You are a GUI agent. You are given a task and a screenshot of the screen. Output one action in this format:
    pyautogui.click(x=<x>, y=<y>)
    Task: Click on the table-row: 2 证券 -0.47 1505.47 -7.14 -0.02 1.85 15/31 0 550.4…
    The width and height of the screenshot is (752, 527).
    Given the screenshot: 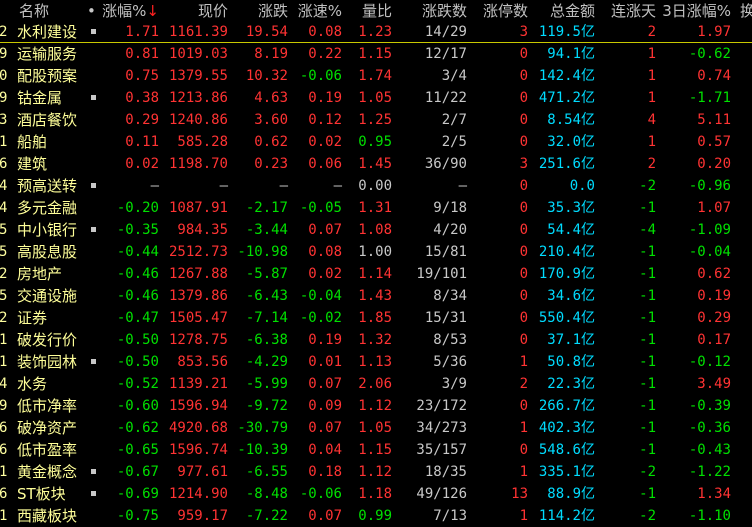 What is the action you would take?
    pyautogui.click(x=376, y=318)
    